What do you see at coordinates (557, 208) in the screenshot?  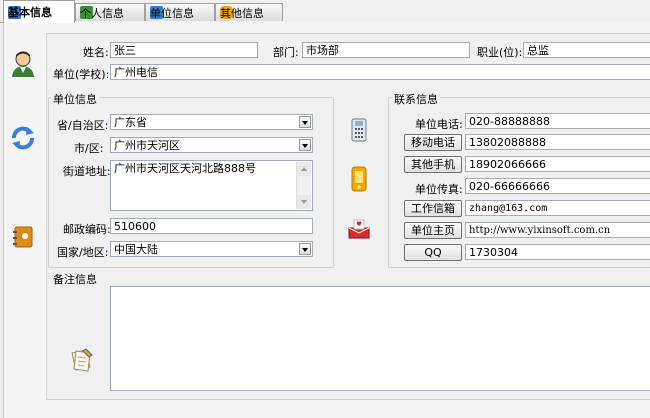 I see `work-email-input: zhang@163.com` at bounding box center [557, 208].